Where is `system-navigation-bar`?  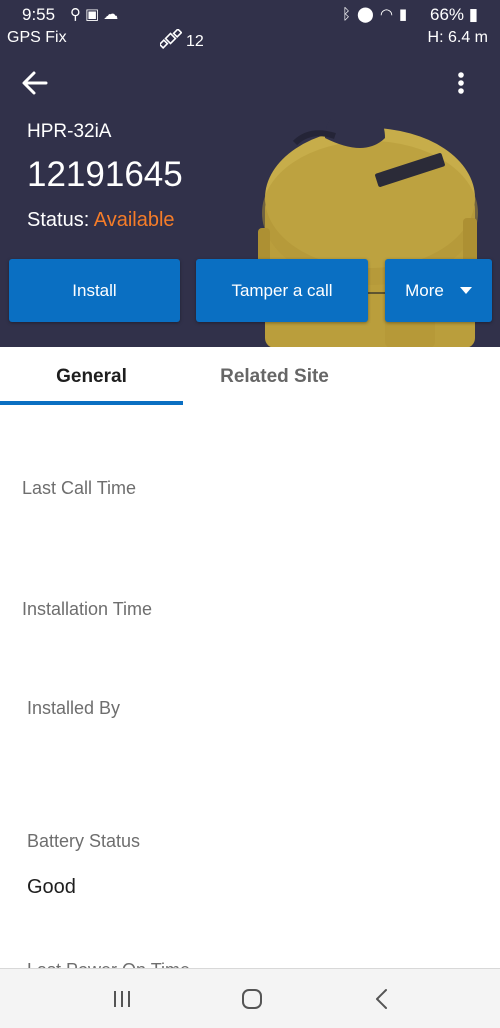 system-navigation-bar is located at coordinates (250, 998).